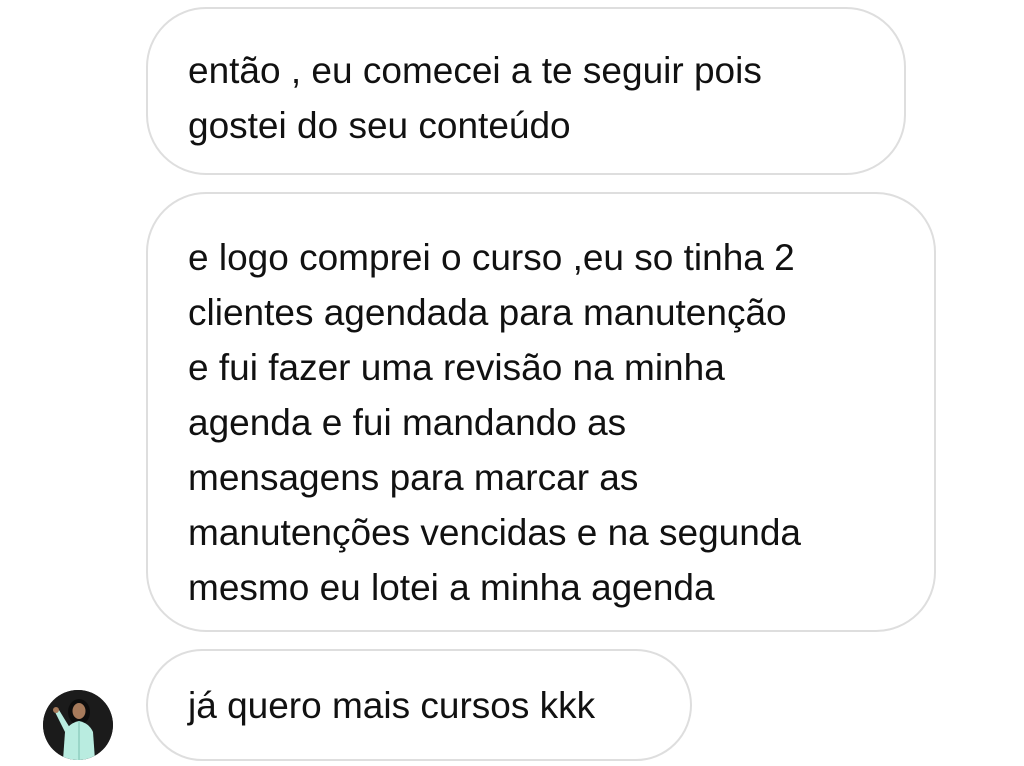 This screenshot has height=766, width=1024. What do you see at coordinates (413, 477) in the screenshot?
I see `message-text-line: mensagens para marcar as` at bounding box center [413, 477].